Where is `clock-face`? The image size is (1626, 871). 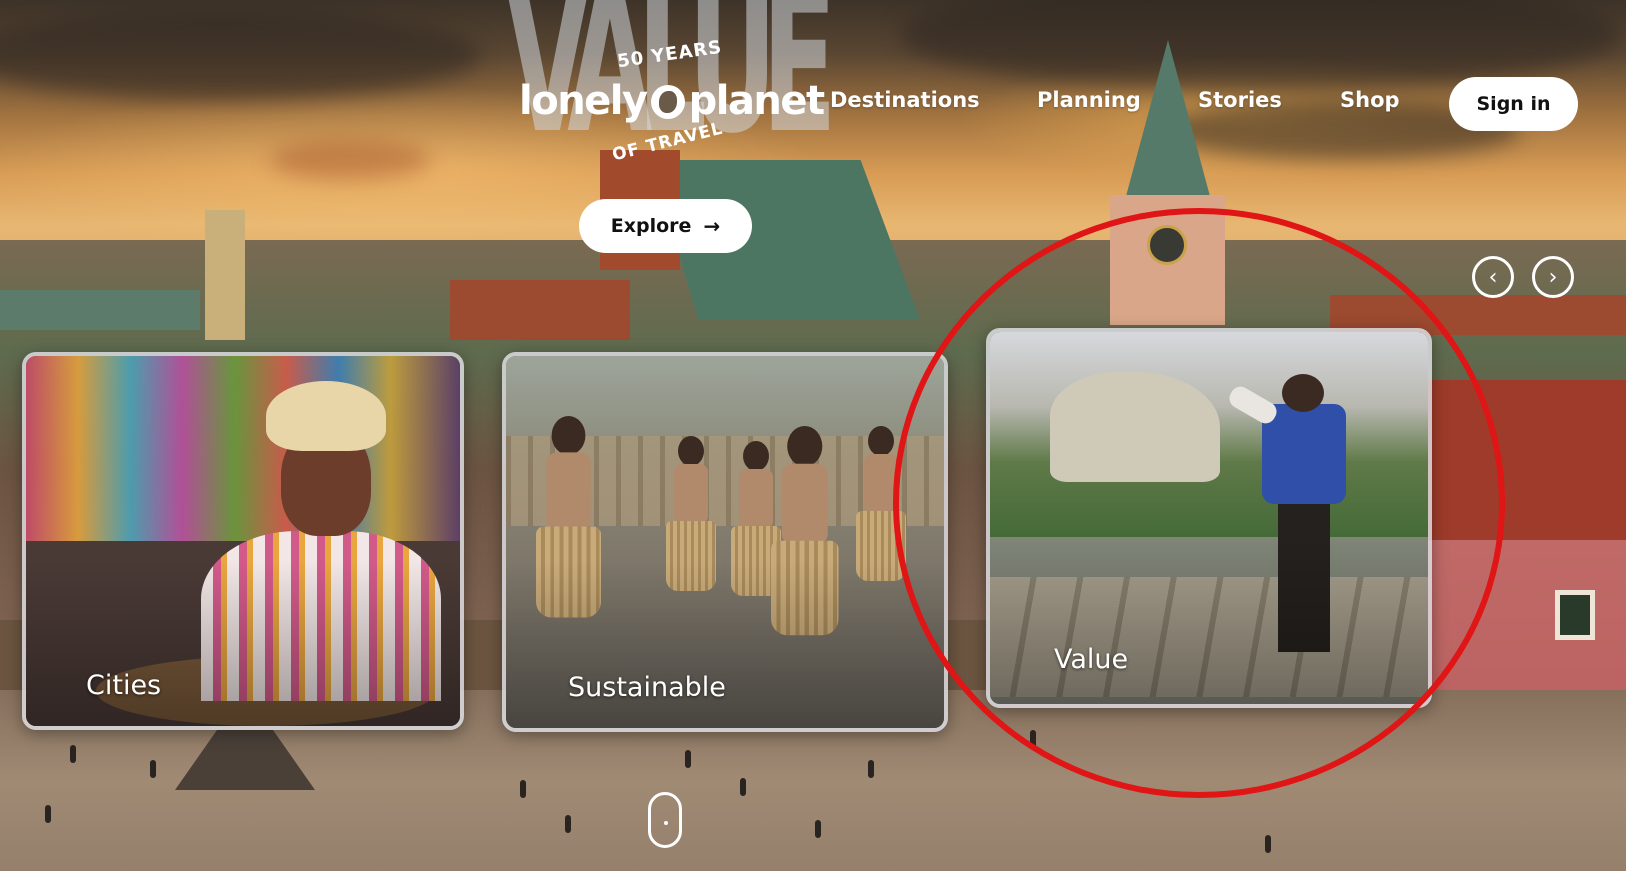
clock-face is located at coordinates (1167, 245).